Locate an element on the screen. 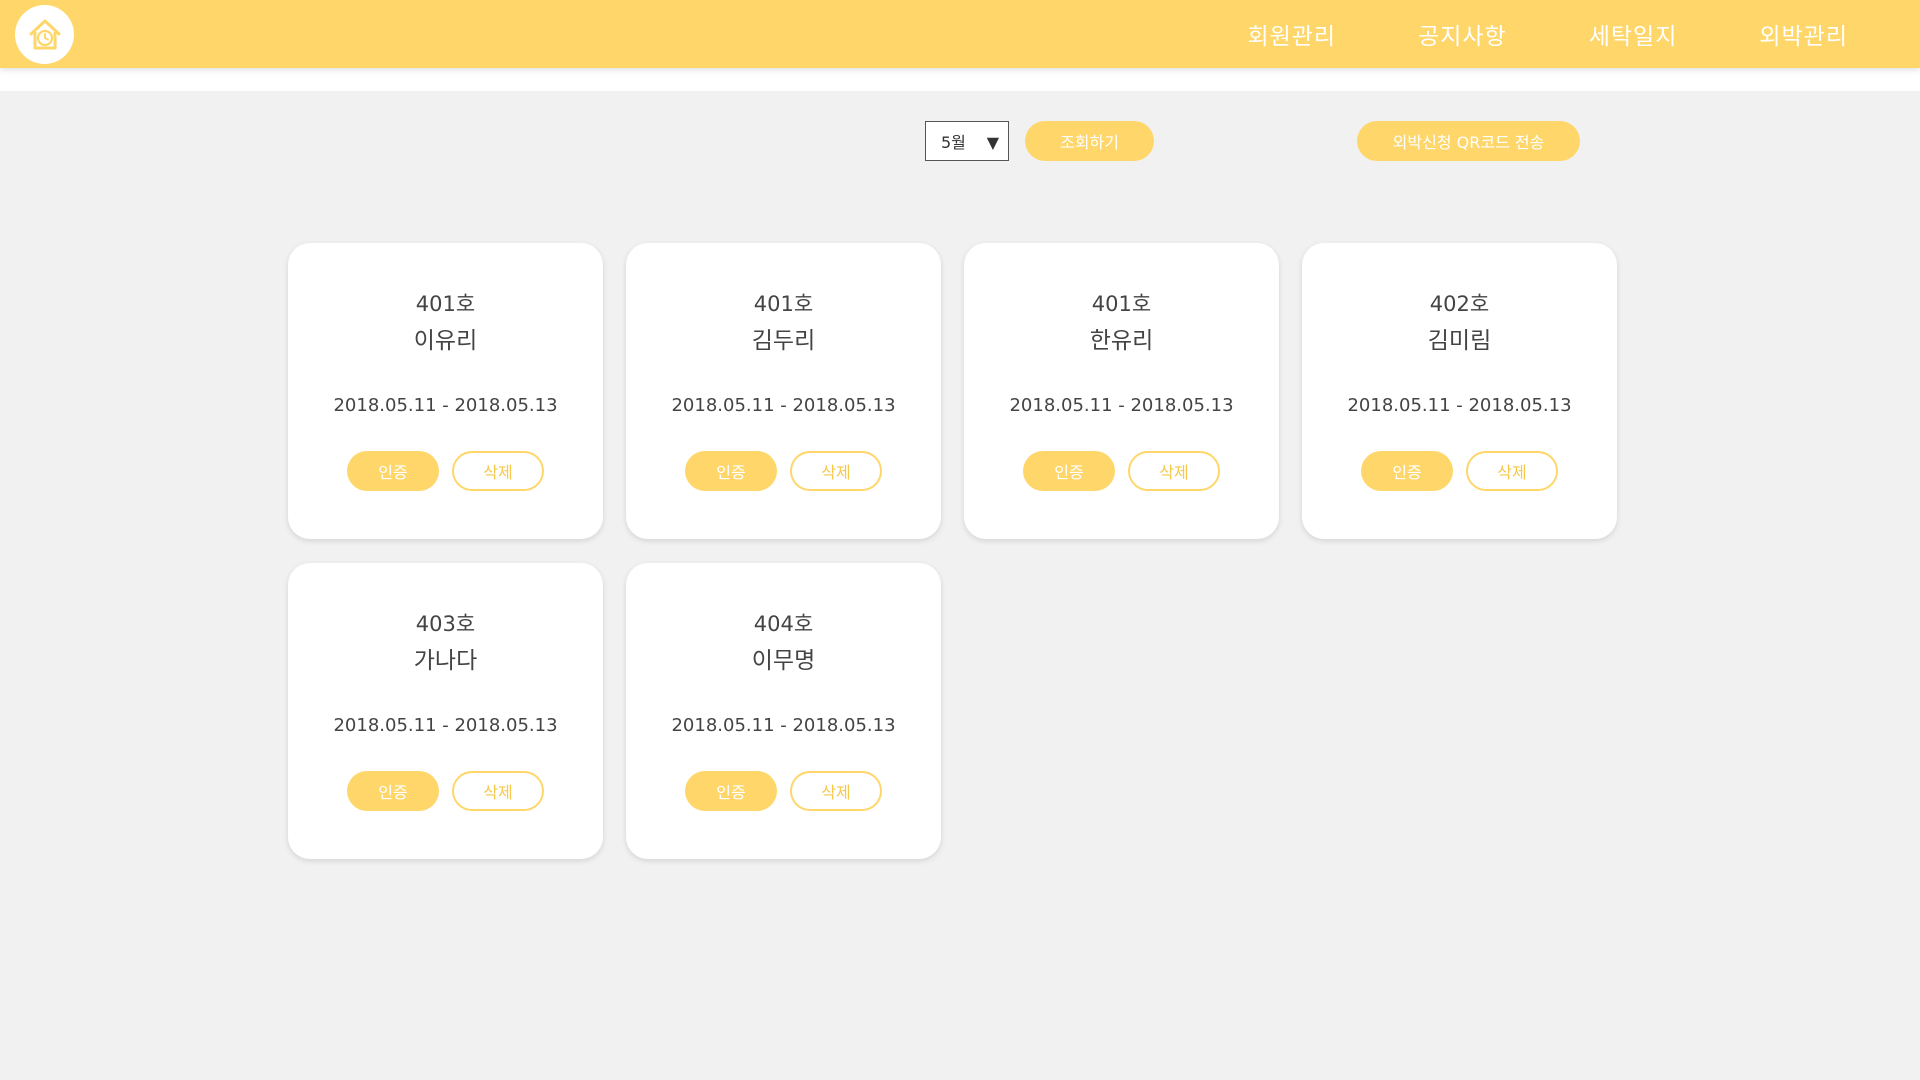 This screenshot has width=1920, height=1080. request-card: 402호 김미림 2018.05.11 - 2018.05.13 인증 삭제 is located at coordinates (1459, 391).